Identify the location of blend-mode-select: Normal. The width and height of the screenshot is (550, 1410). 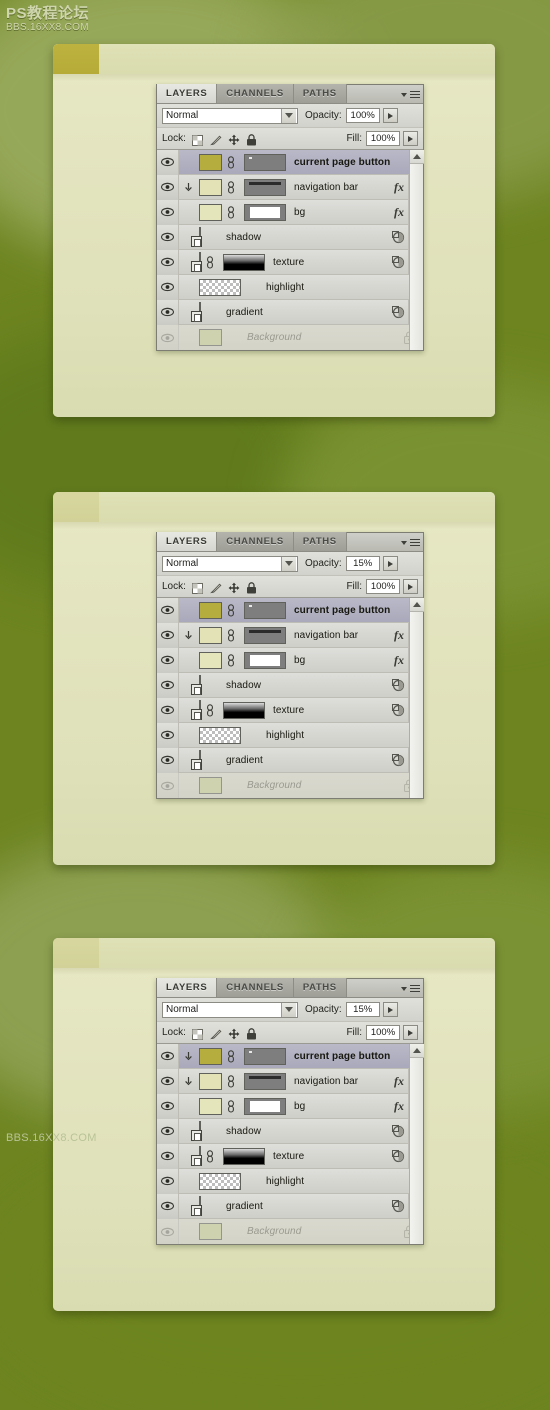
(230, 1009).